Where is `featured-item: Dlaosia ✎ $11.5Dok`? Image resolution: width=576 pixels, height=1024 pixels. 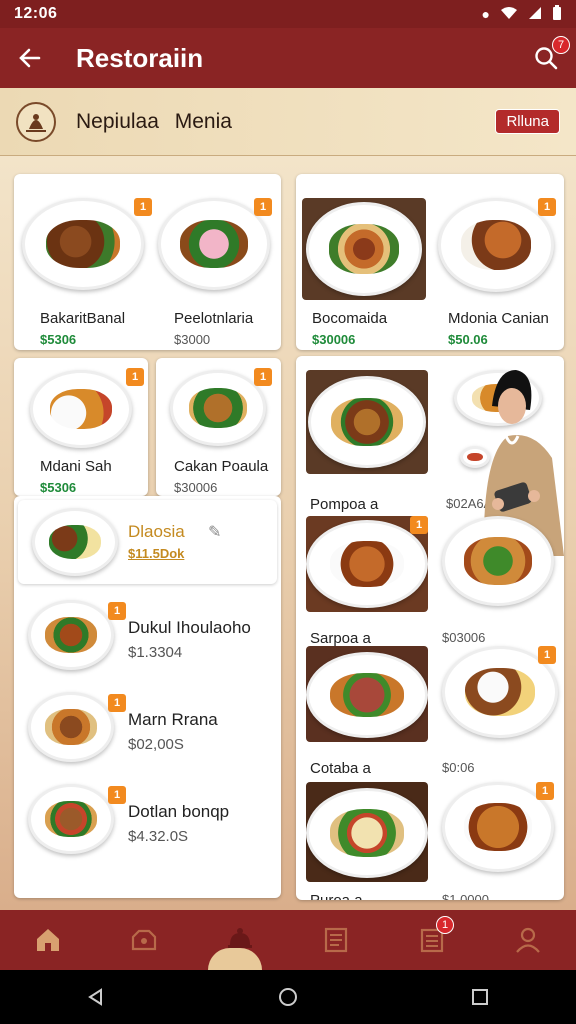
featured-item: Dlaosia ✎ $11.5Dok is located at coordinates (147, 542).